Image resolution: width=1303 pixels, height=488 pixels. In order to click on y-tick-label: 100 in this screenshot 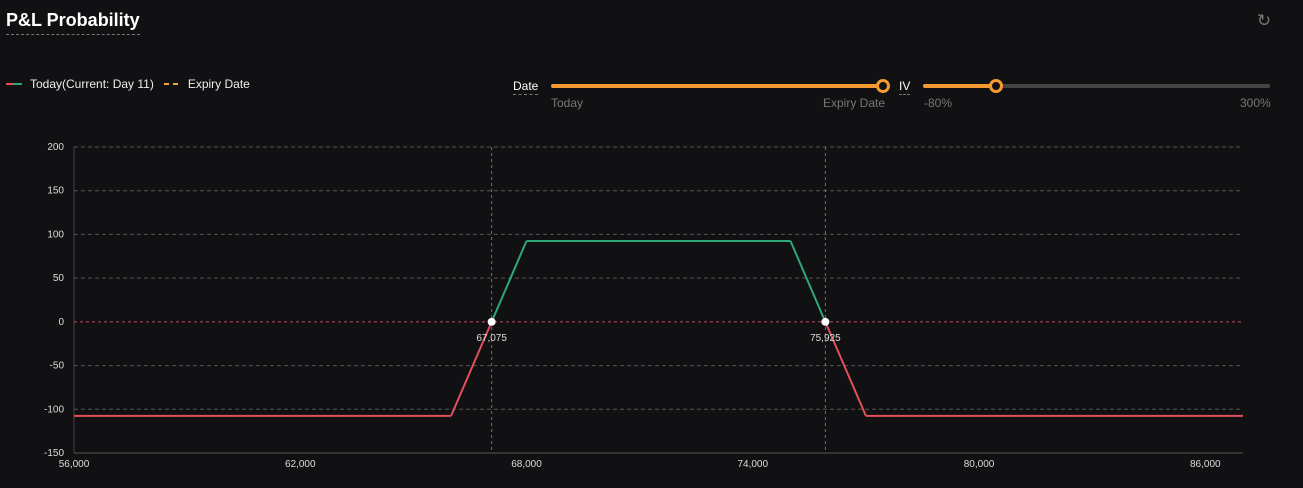, I will do `click(55, 234)`.